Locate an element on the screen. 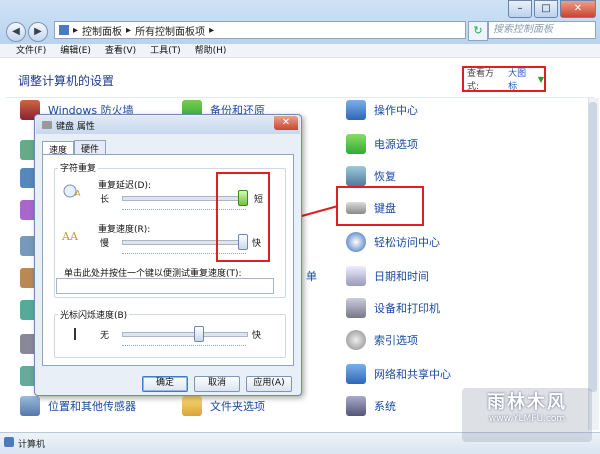 This screenshot has width=600, height=454. repeat-delay-icon: A is located at coordinates (73, 190).